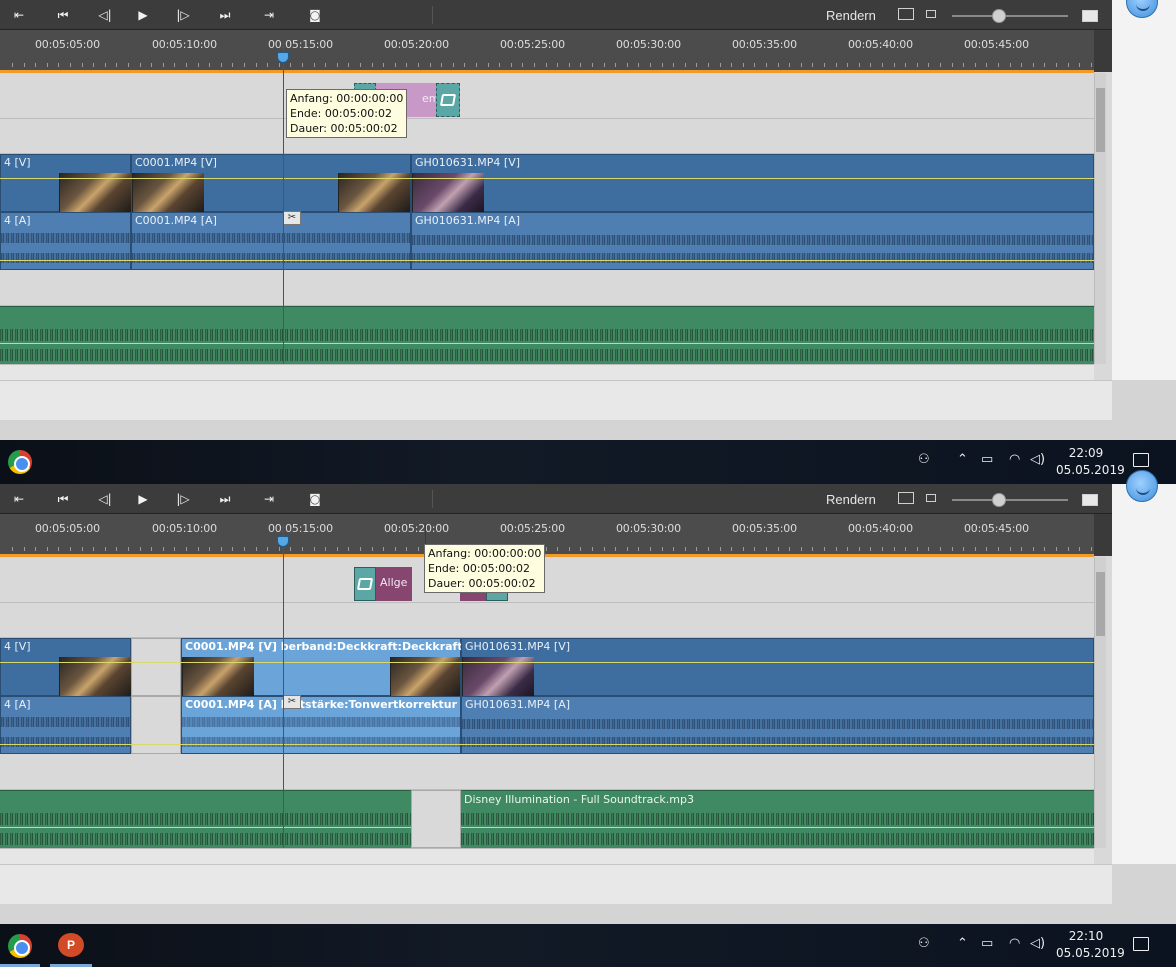 The image size is (1176, 967). Describe the element at coordinates (547, 580) in the screenshot. I see `title-track: Allge` at that location.